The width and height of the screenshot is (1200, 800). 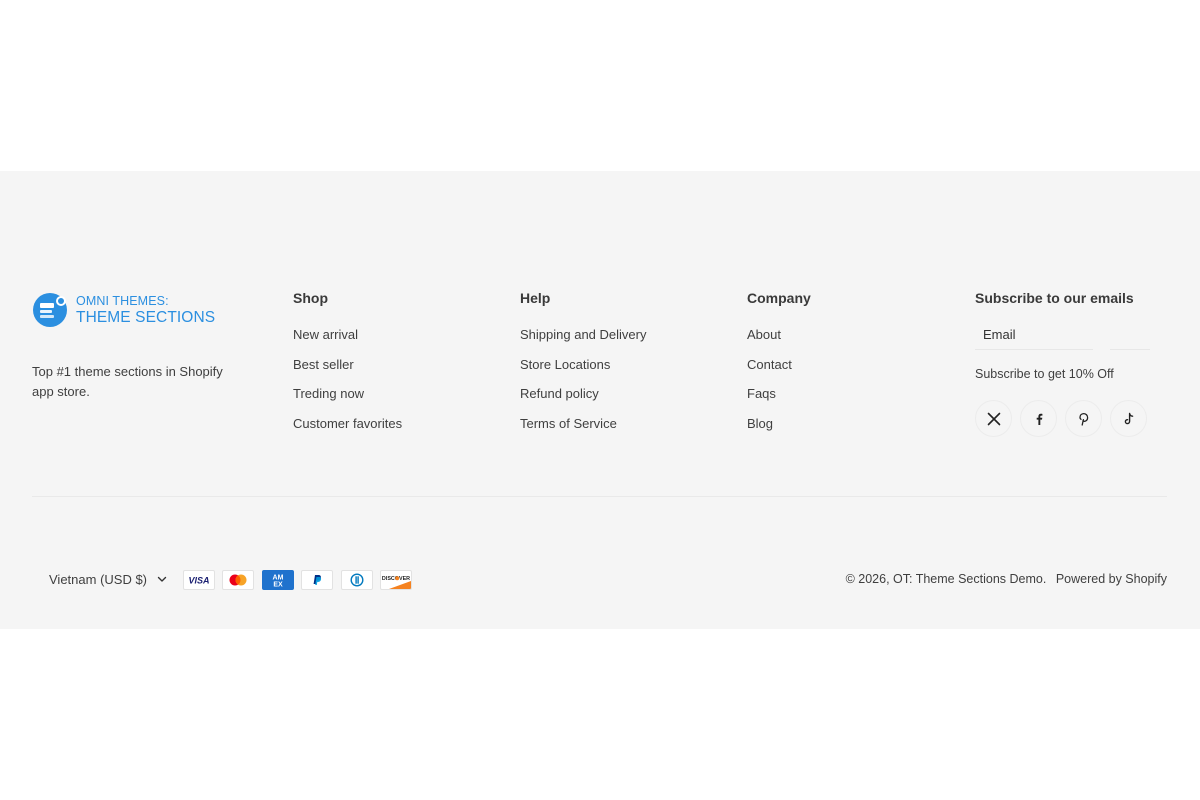 What do you see at coordinates (779, 424) in the screenshot?
I see `link-blog: Blog` at bounding box center [779, 424].